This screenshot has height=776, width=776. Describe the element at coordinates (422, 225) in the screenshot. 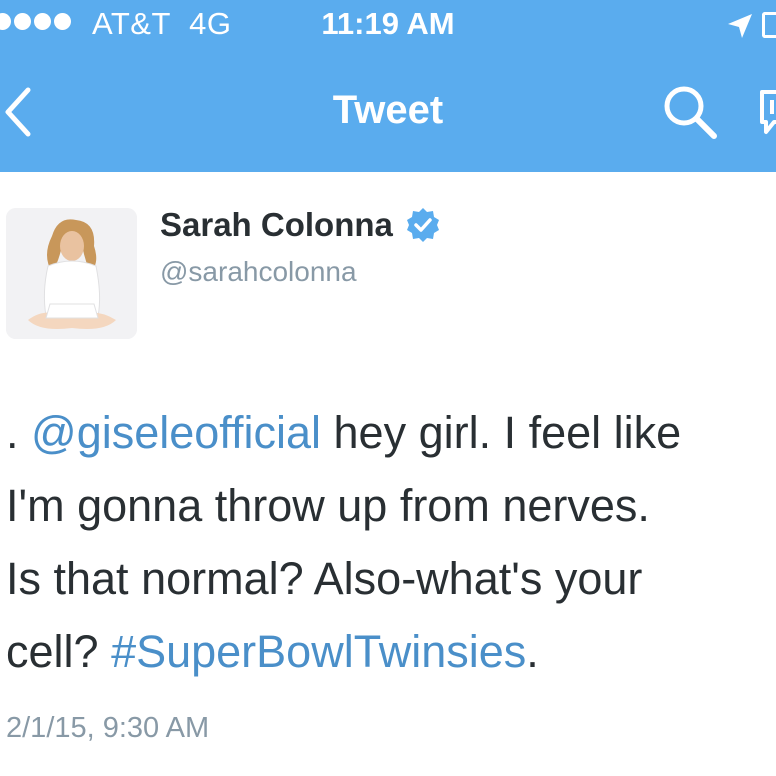

I see `verified-badge-icon` at that location.